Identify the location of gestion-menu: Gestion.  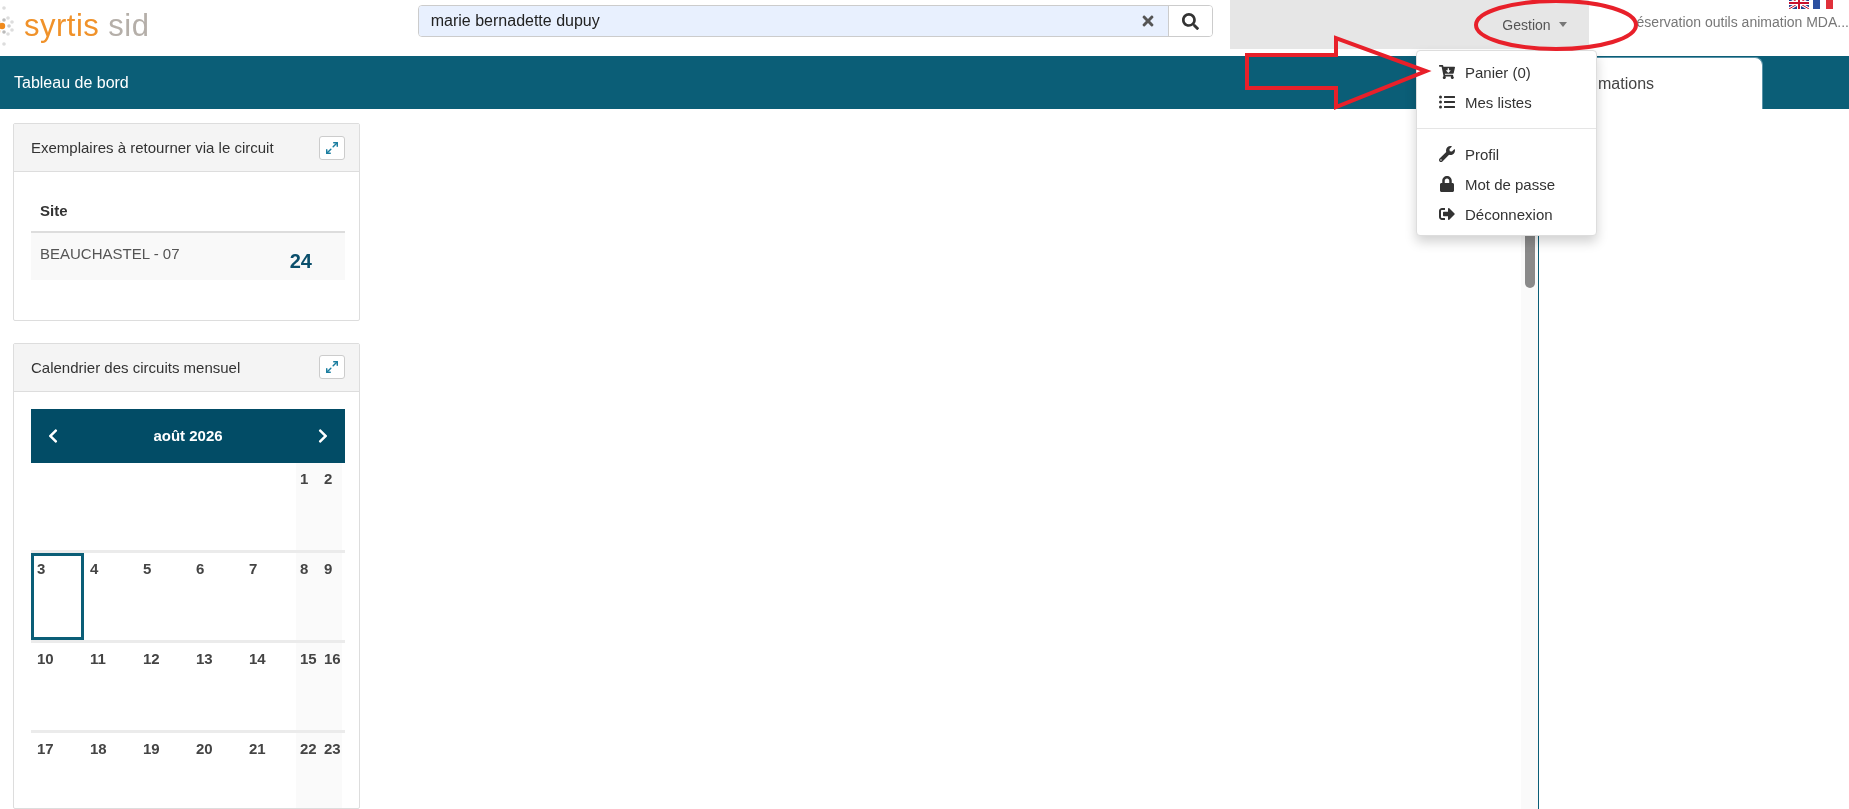
(1534, 24).